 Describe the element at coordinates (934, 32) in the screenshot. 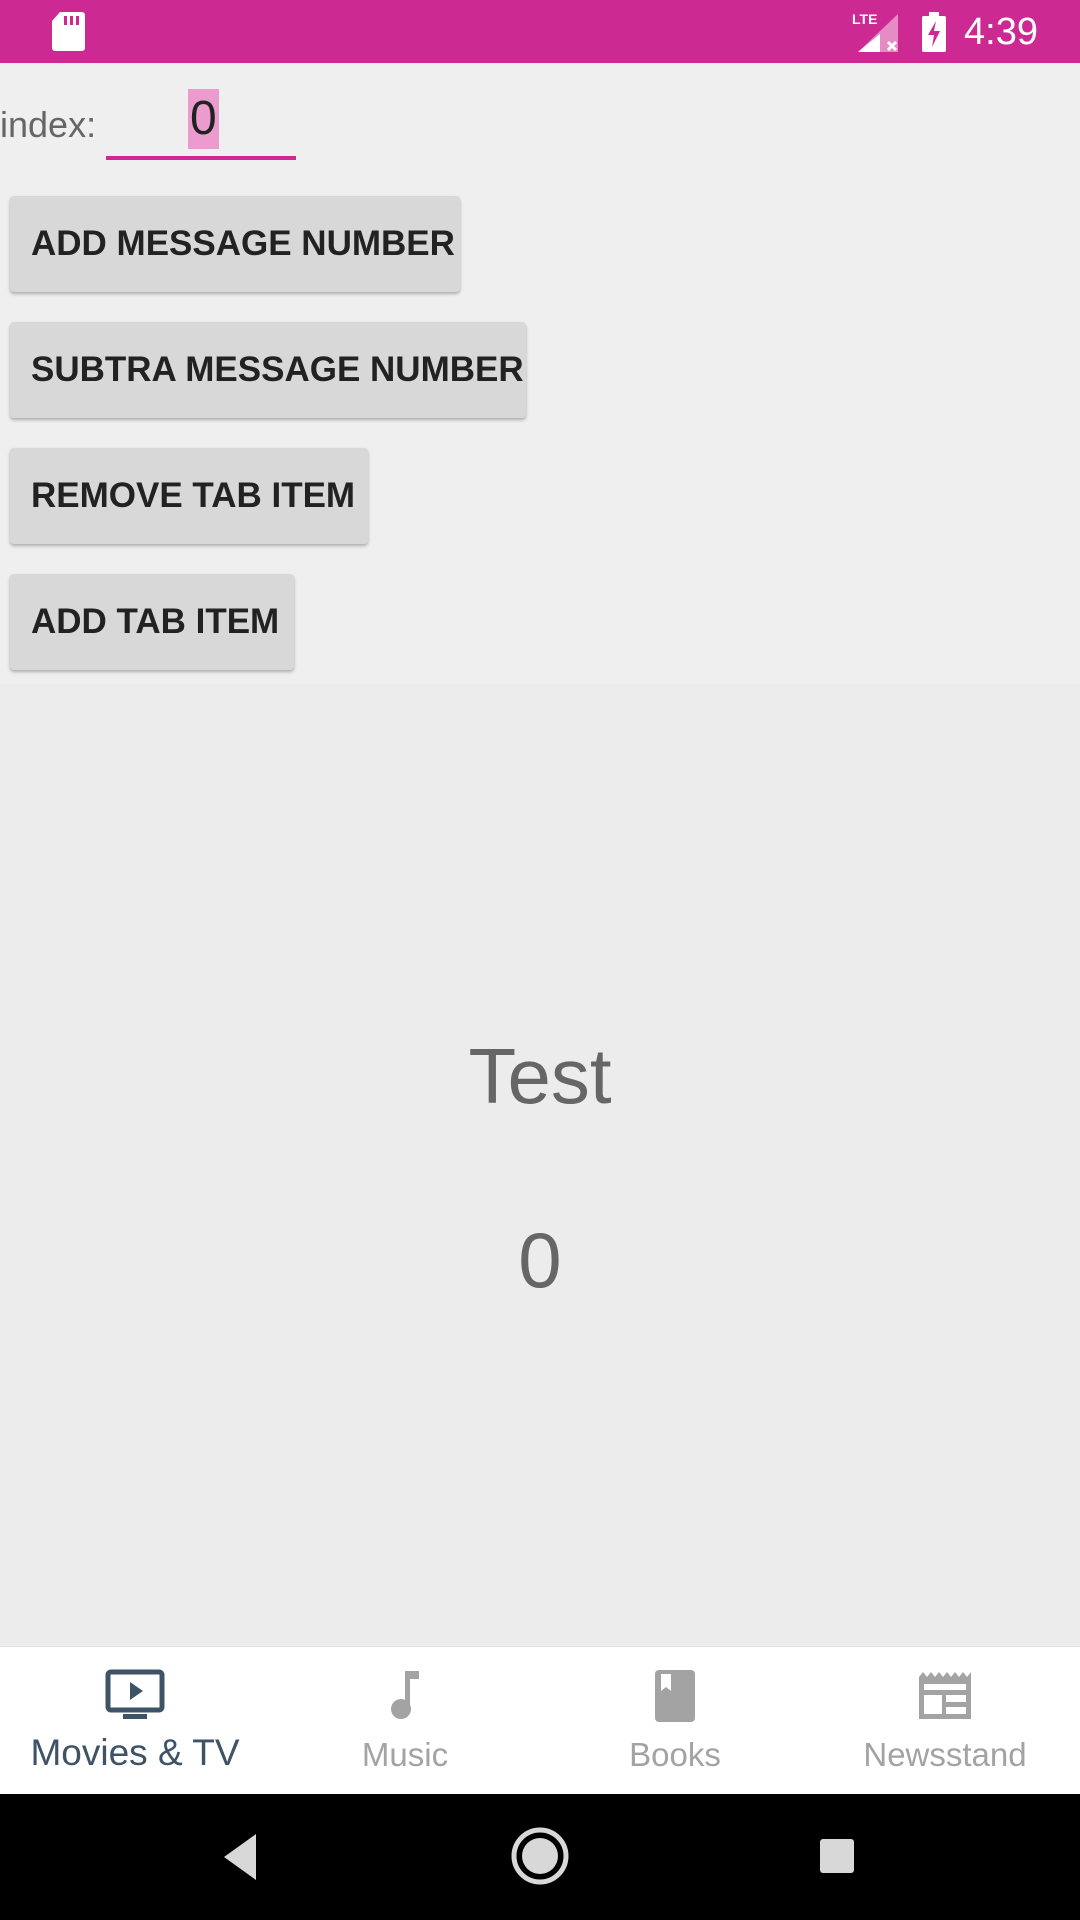

I see `battery-charging-icon` at that location.